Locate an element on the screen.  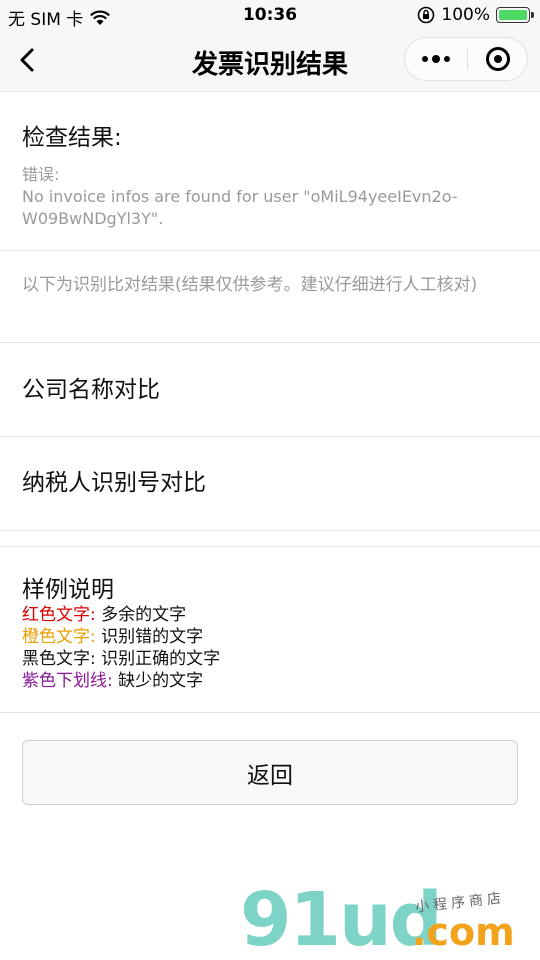
battery-icon is located at coordinates (515, 15).